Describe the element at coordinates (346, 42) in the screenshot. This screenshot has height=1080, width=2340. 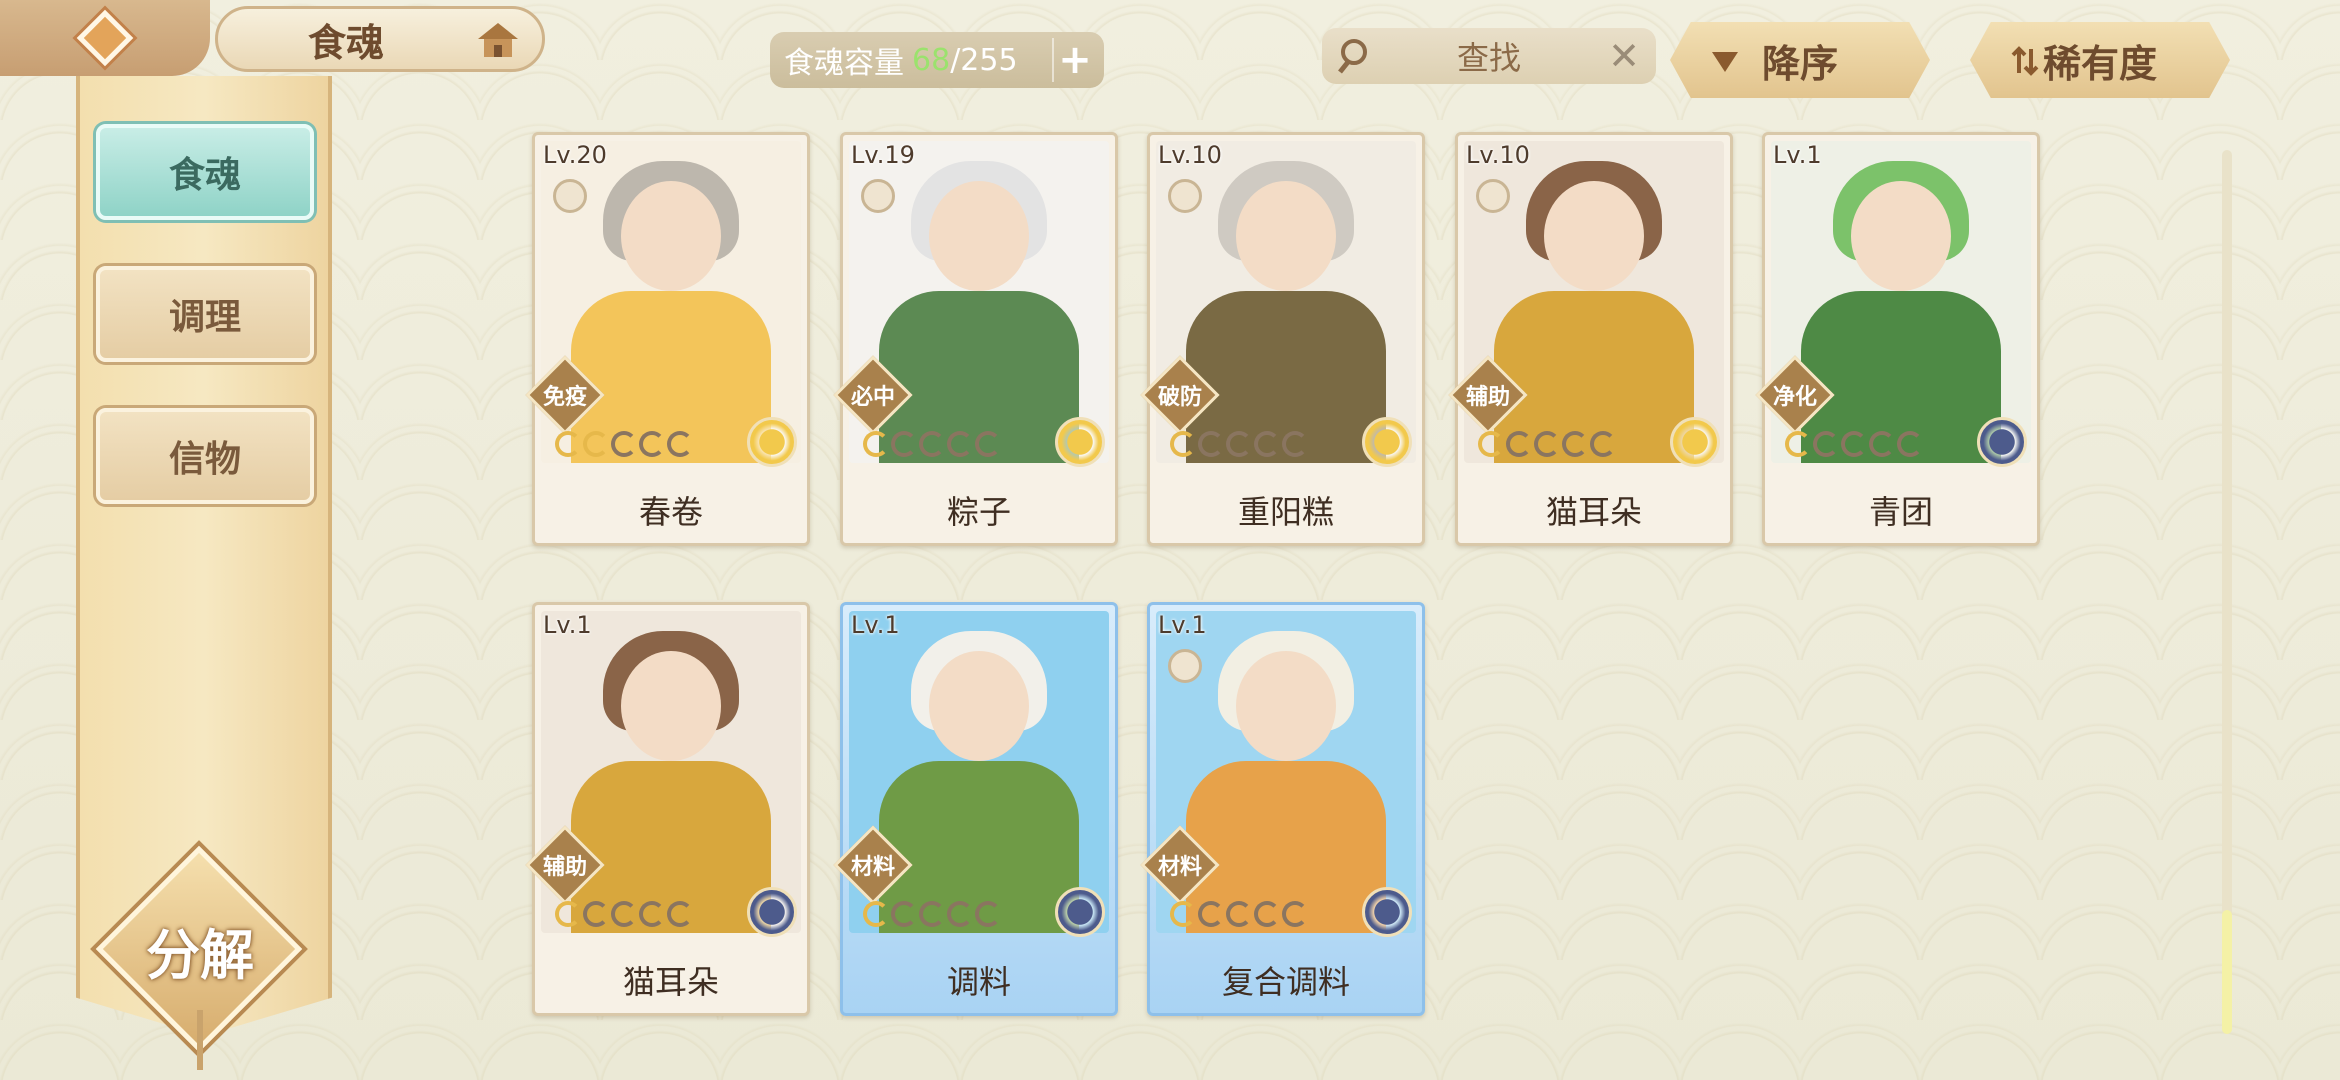
I see `page-title-text: 食魂` at that location.